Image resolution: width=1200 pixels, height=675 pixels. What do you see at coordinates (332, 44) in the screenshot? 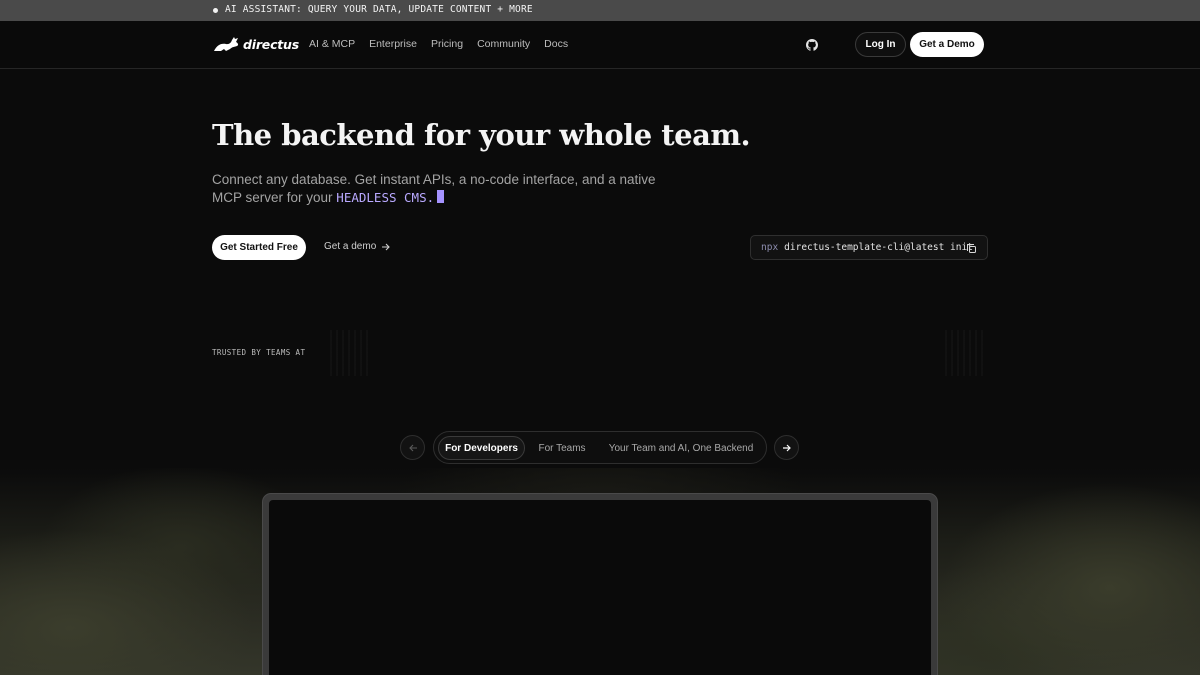
I see `nav-link-ai-mcp: AI & MCP` at bounding box center [332, 44].